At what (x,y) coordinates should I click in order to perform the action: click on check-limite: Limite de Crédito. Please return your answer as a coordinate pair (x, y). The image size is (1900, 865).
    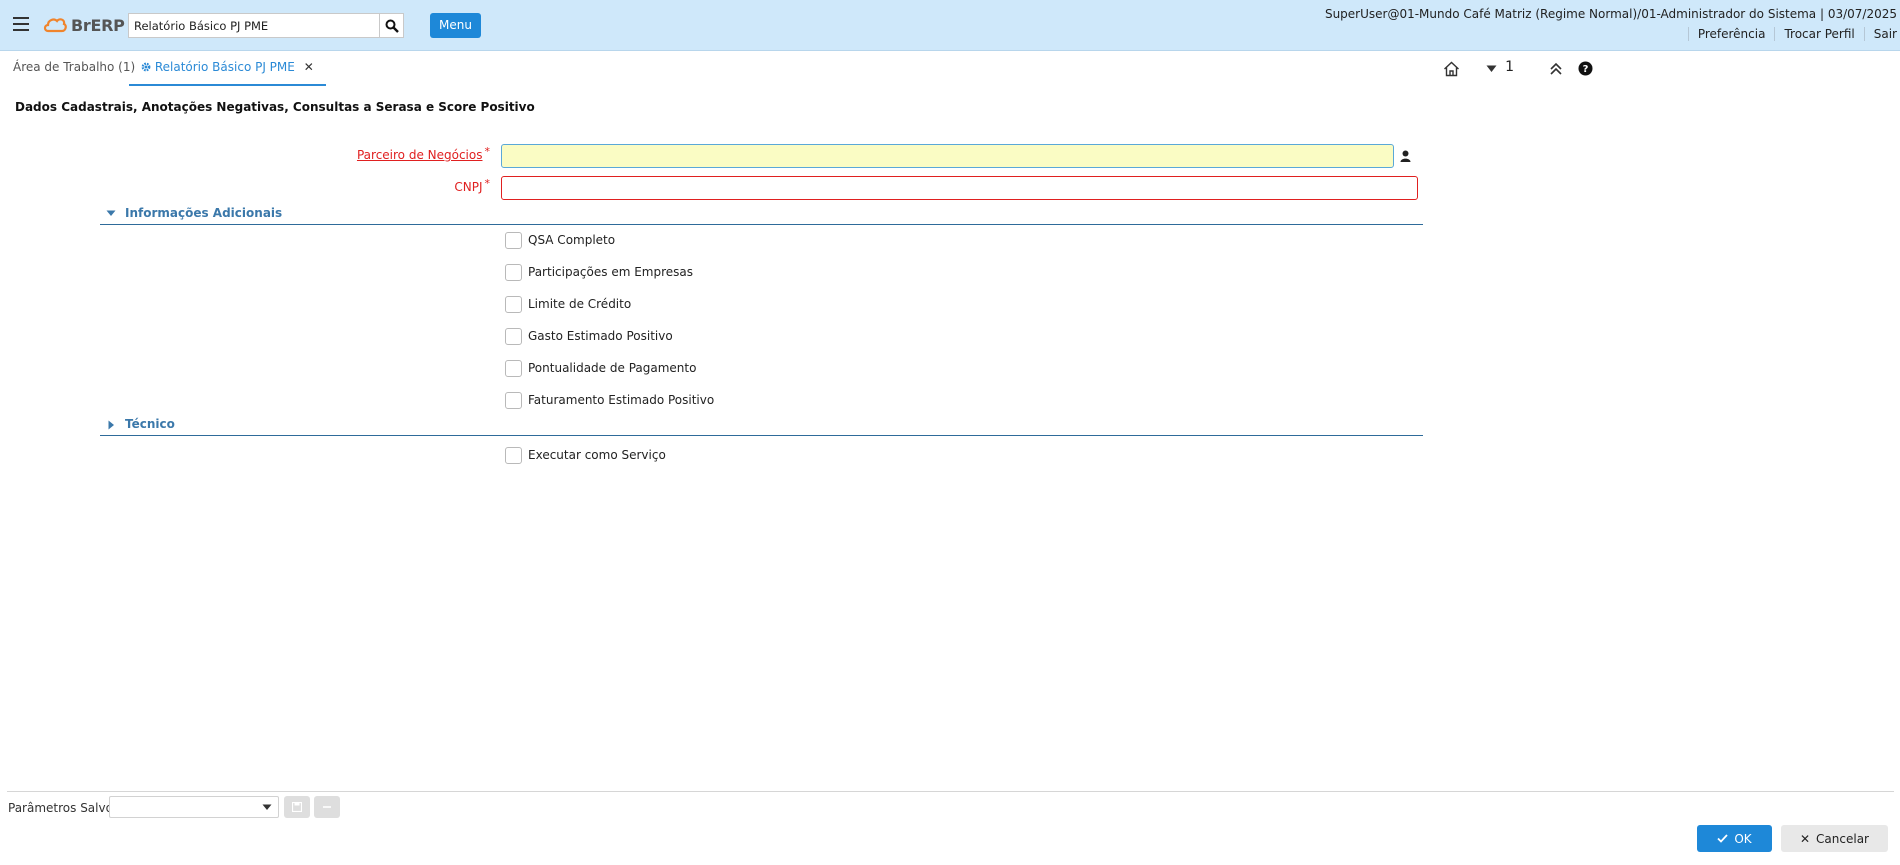
    Looking at the image, I should click on (568, 304).